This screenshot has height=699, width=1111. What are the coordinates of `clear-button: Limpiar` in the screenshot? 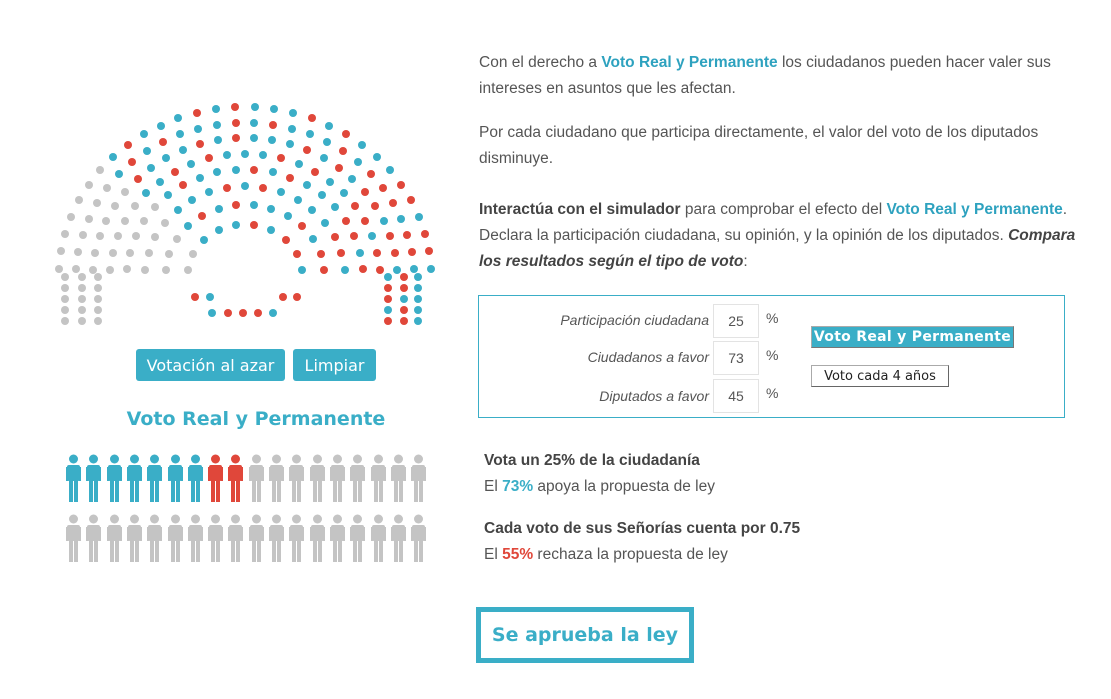 It's located at (334, 365).